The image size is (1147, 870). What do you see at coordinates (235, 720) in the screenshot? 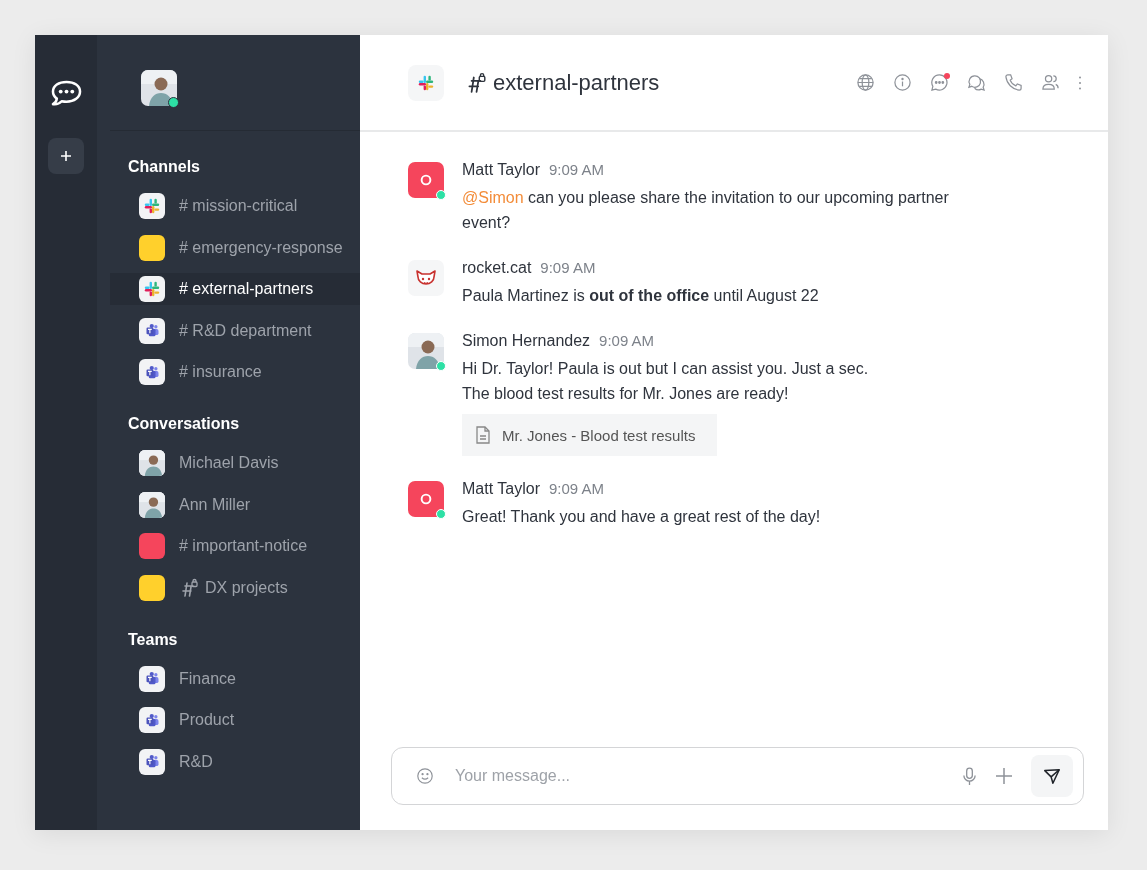
I see `sidebar-item: Product` at bounding box center [235, 720].